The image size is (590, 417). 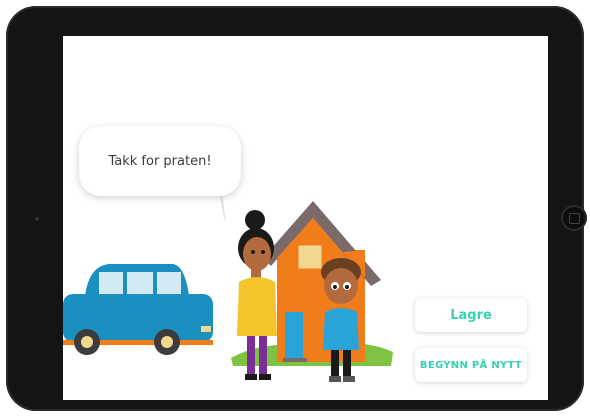 What do you see at coordinates (471, 315) in the screenshot?
I see `save-button: Lagre` at bounding box center [471, 315].